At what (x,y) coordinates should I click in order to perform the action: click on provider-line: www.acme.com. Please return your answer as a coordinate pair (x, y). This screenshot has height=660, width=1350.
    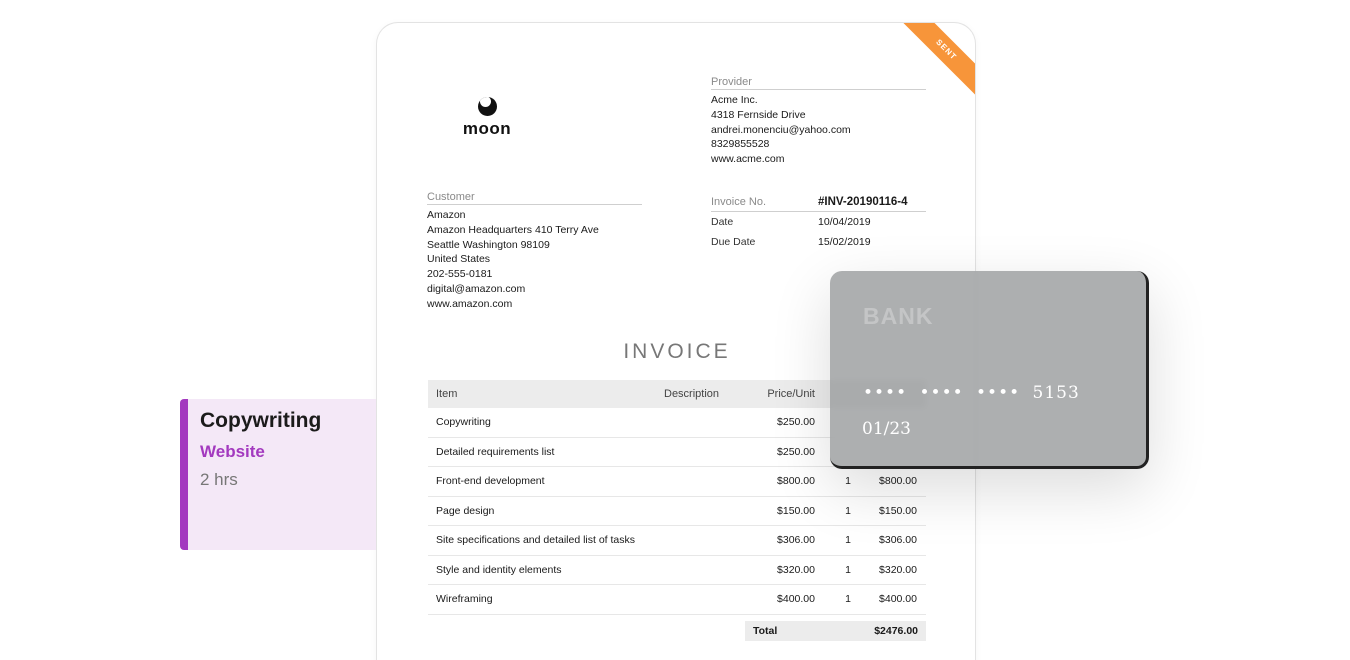
    Looking at the image, I should click on (748, 159).